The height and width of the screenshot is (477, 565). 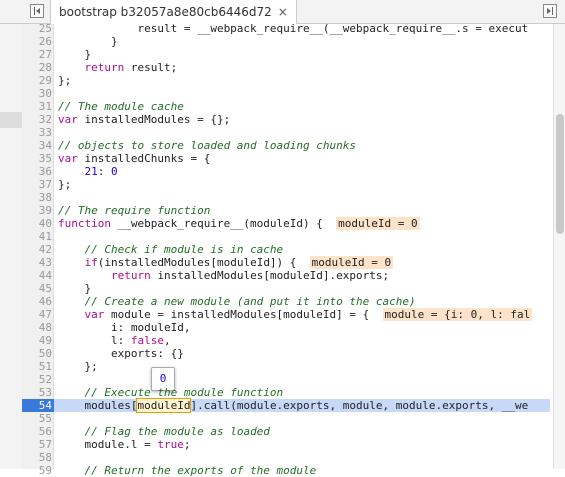 What do you see at coordinates (37, 327) in the screenshot?
I see `line-number: 48` at bounding box center [37, 327].